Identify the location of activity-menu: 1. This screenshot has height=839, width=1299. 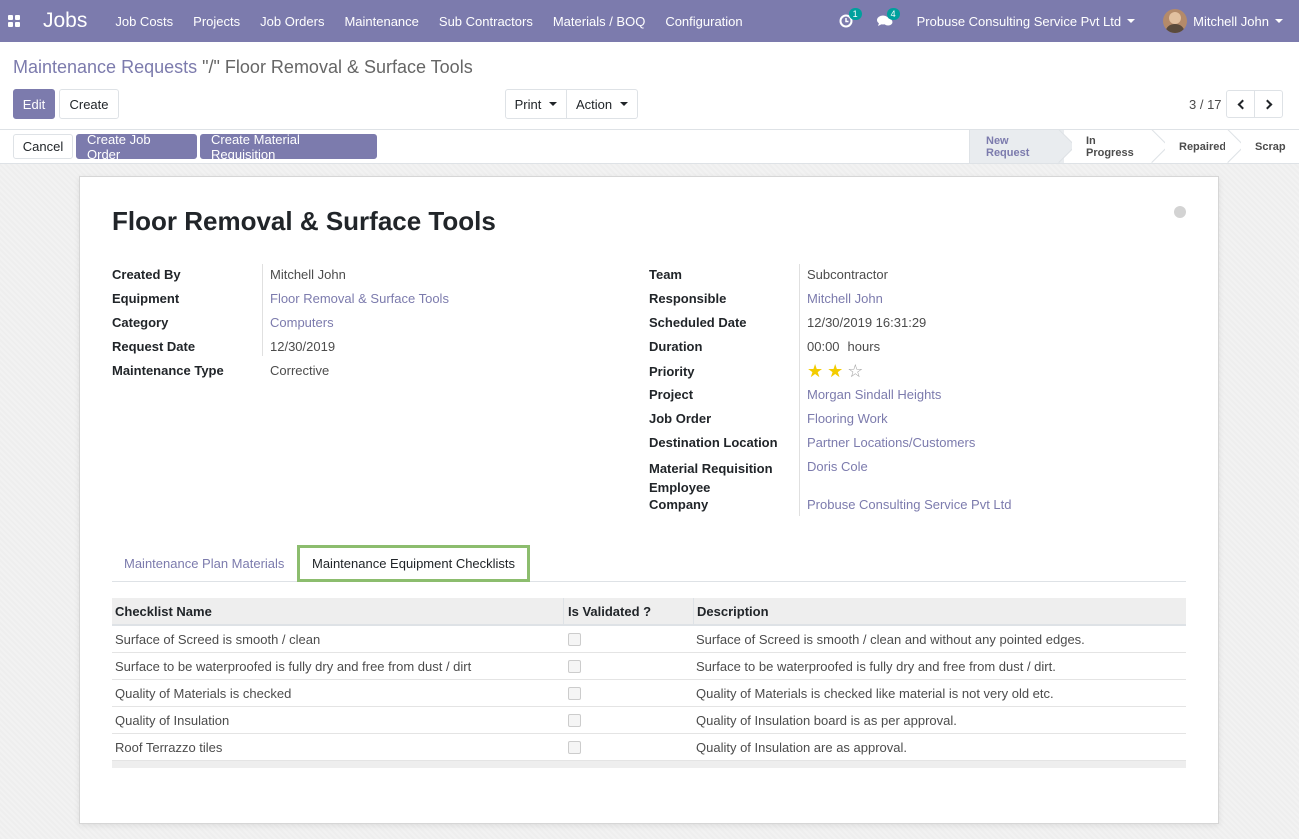
(850, 18).